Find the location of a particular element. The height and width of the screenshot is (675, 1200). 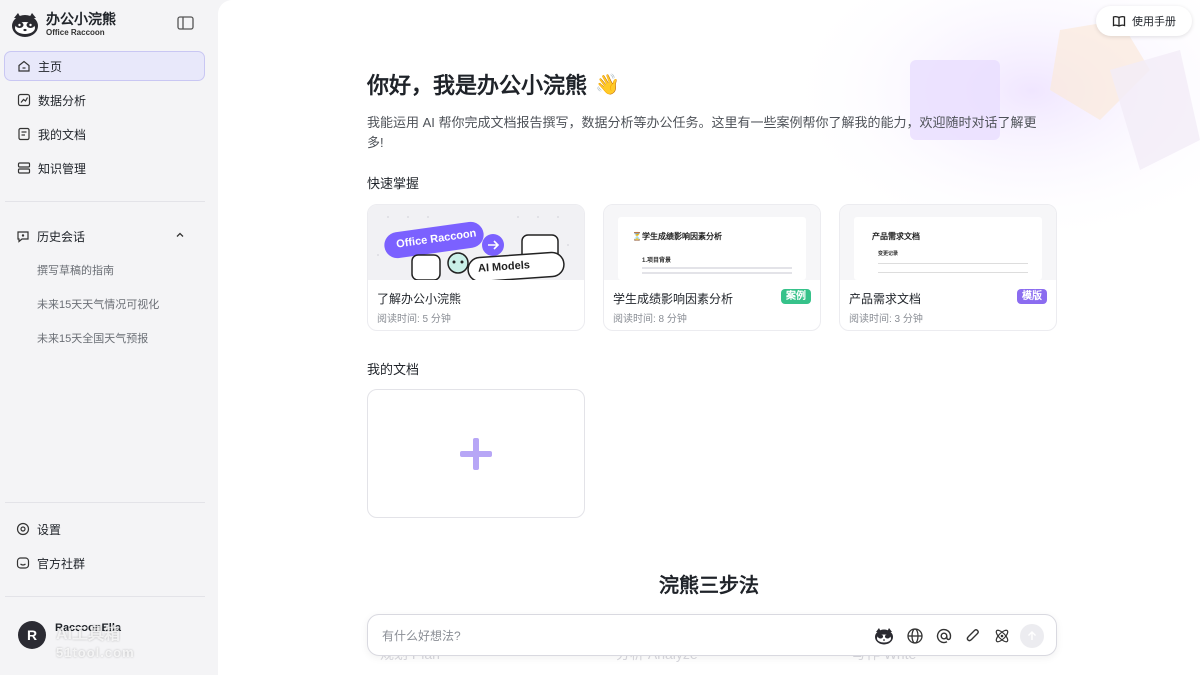

user-manual-button: 使用手册 is located at coordinates (1144, 21).